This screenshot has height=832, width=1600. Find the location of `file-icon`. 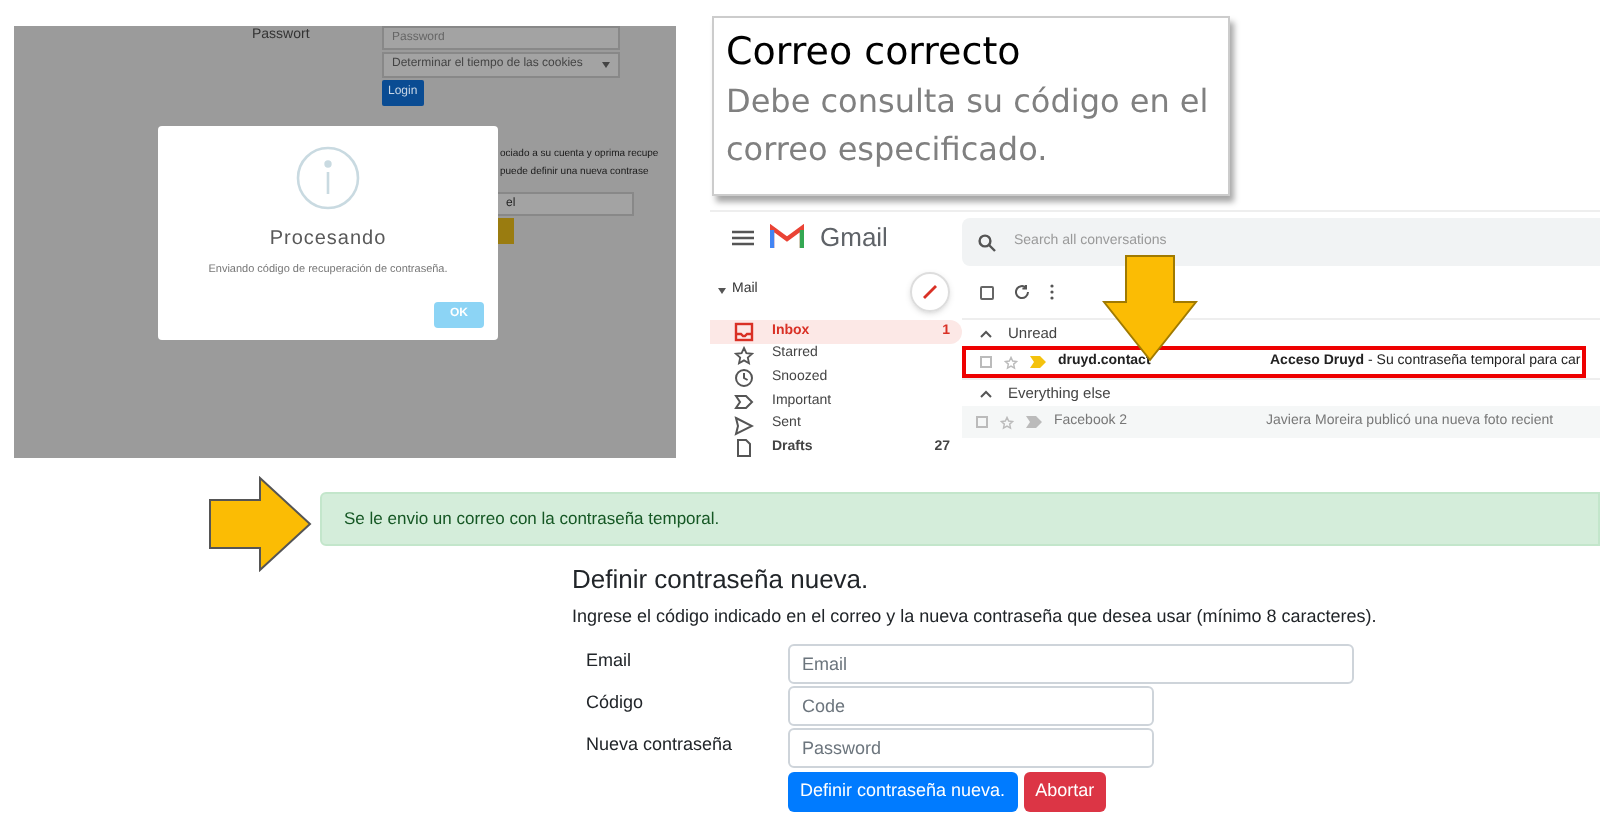

file-icon is located at coordinates (744, 448).